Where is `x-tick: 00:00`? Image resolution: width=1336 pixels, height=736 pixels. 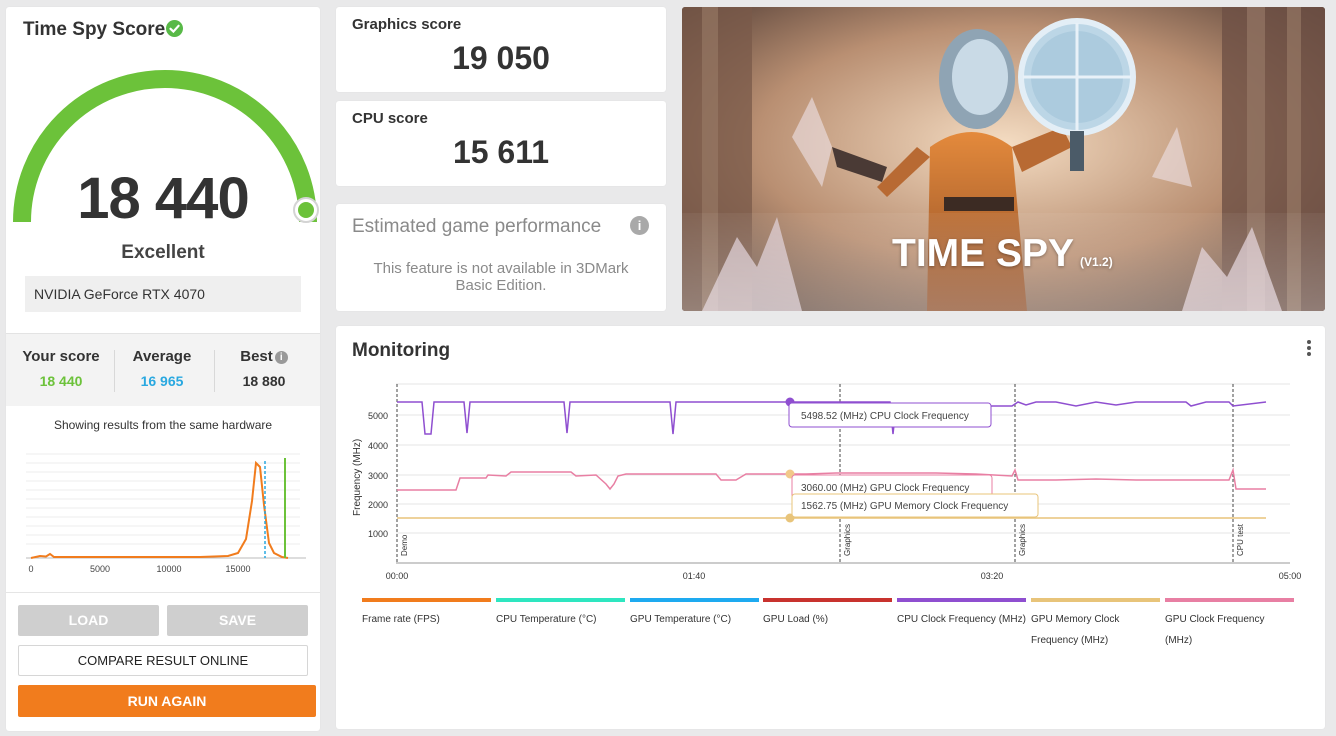 x-tick: 00:00 is located at coordinates (397, 576).